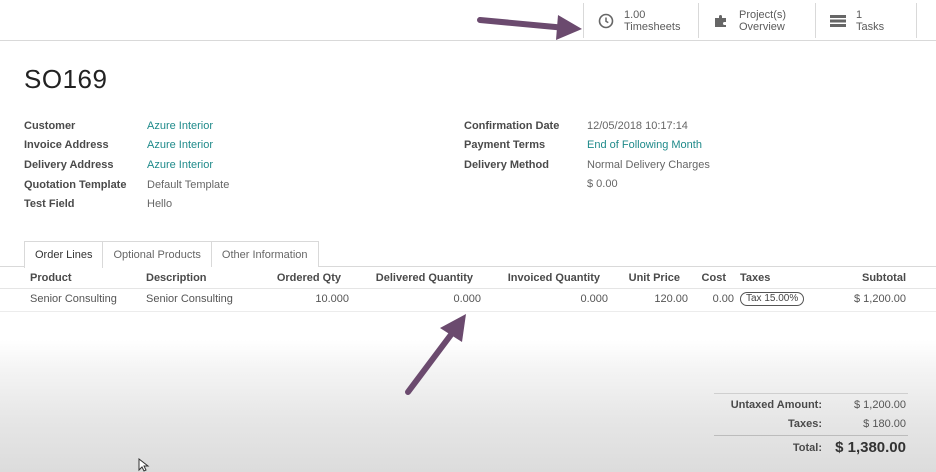  Describe the element at coordinates (804, 424) in the screenshot. I see `taxes-total-label: Taxes:` at that location.